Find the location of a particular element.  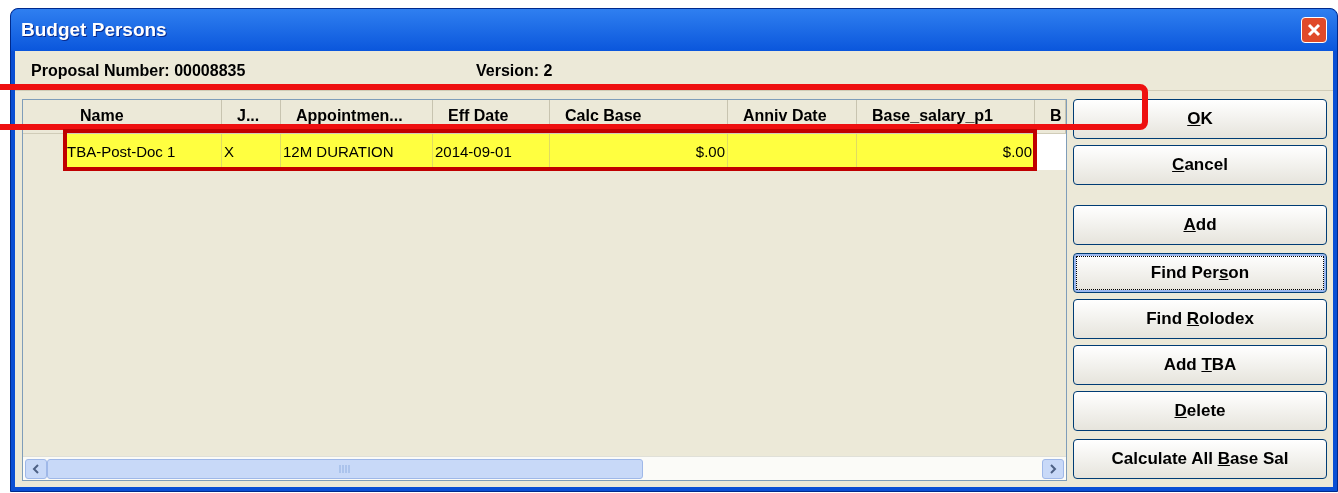

scrollbar-thumb is located at coordinates (345, 468).